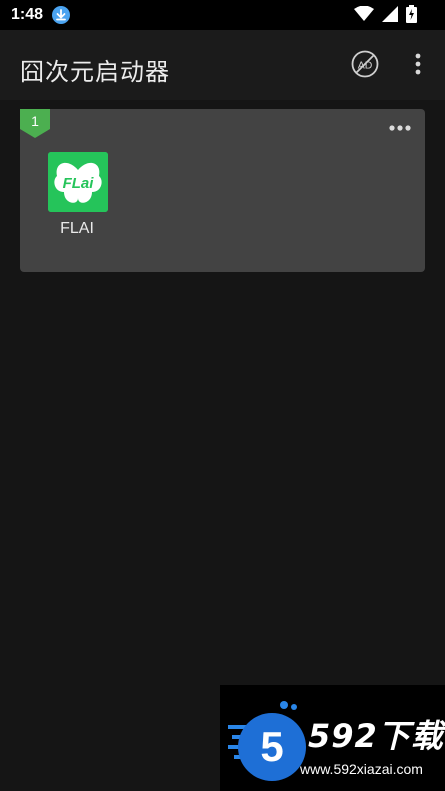 The width and height of the screenshot is (445, 791). What do you see at coordinates (411, 16) in the screenshot?
I see `battery-icon` at bounding box center [411, 16].